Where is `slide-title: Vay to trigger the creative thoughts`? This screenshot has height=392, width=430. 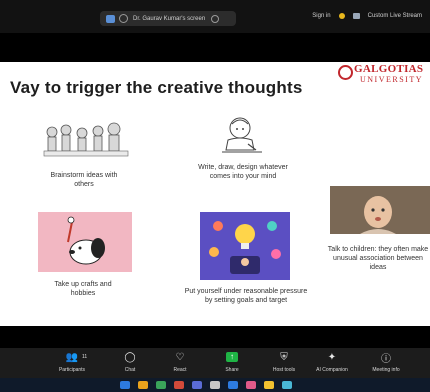 slide-title: Vay to trigger the creative thoughts is located at coordinates (156, 87).